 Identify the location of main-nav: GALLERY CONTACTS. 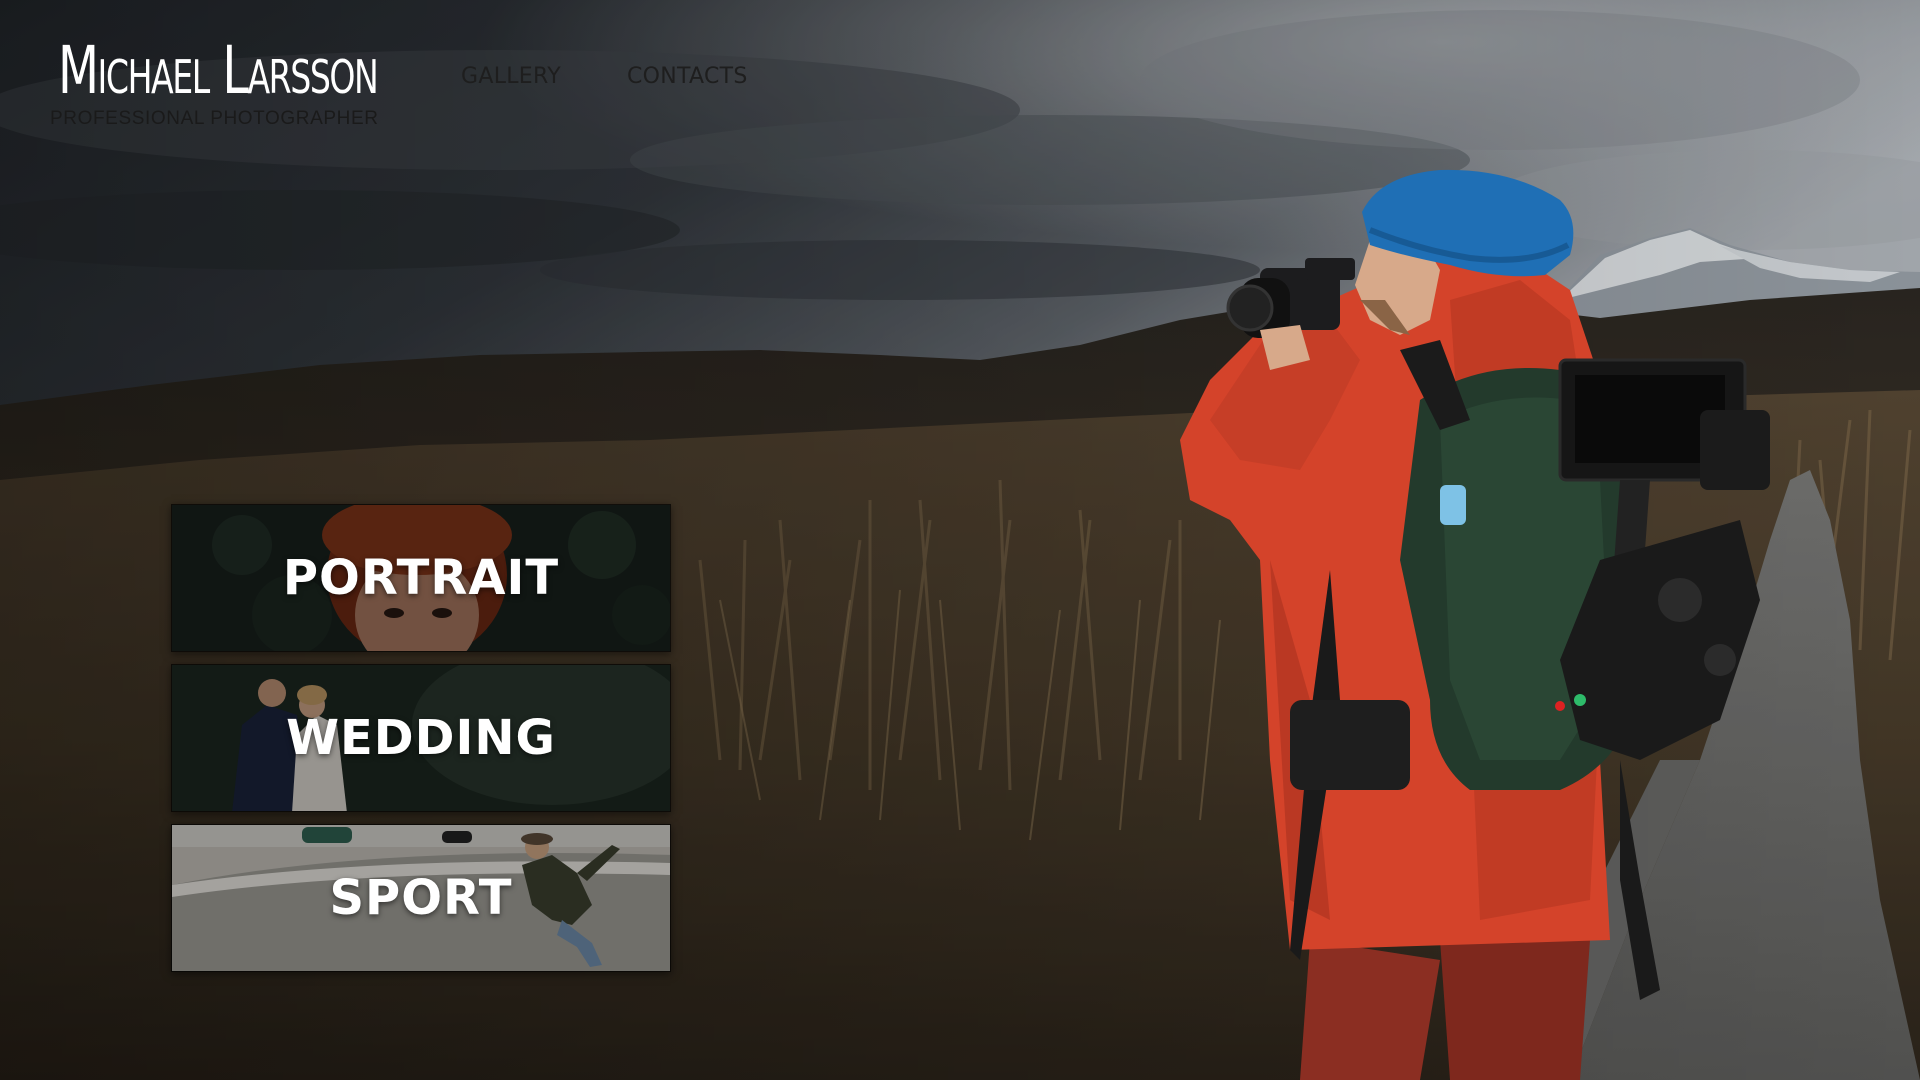
(604, 76).